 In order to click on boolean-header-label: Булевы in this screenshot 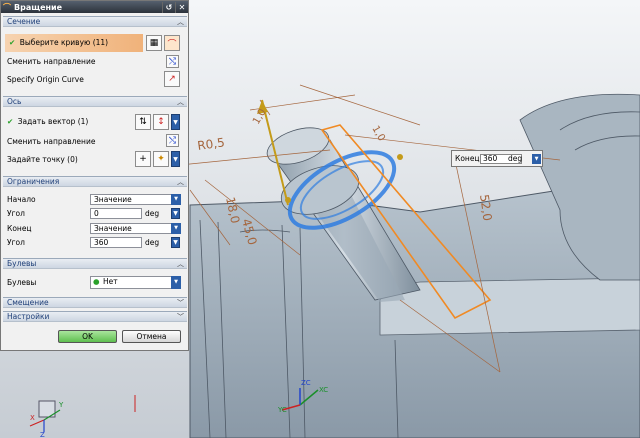, I will do `click(22, 263)`.